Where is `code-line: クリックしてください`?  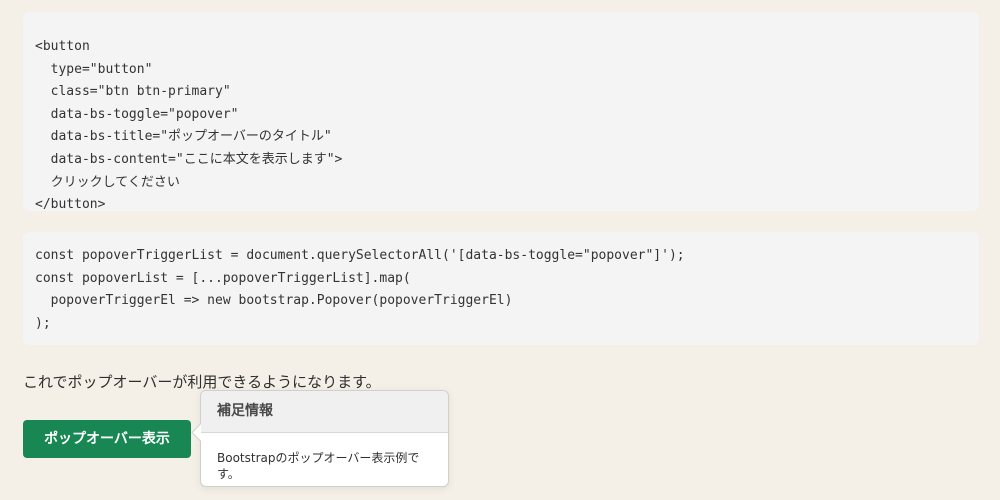
code-line: クリックしてください is located at coordinates (107, 182).